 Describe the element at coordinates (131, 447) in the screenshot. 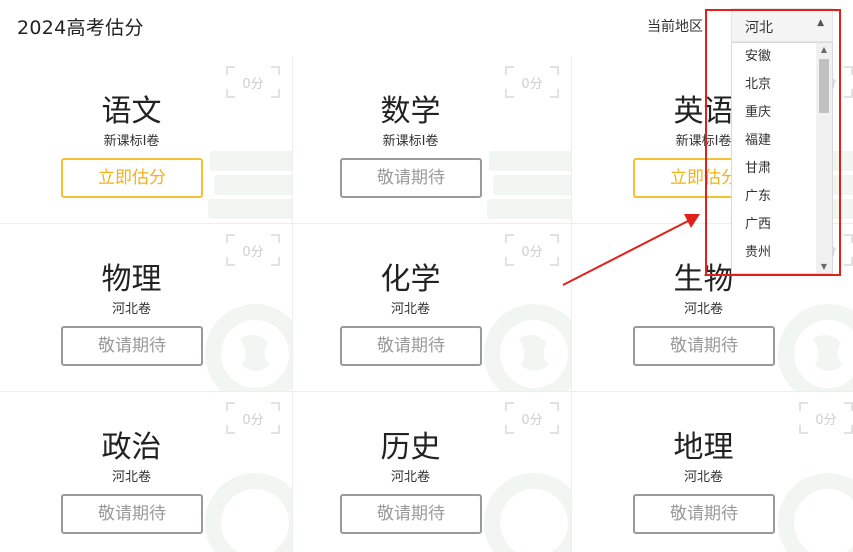

I see `subject-name: 政治` at that location.